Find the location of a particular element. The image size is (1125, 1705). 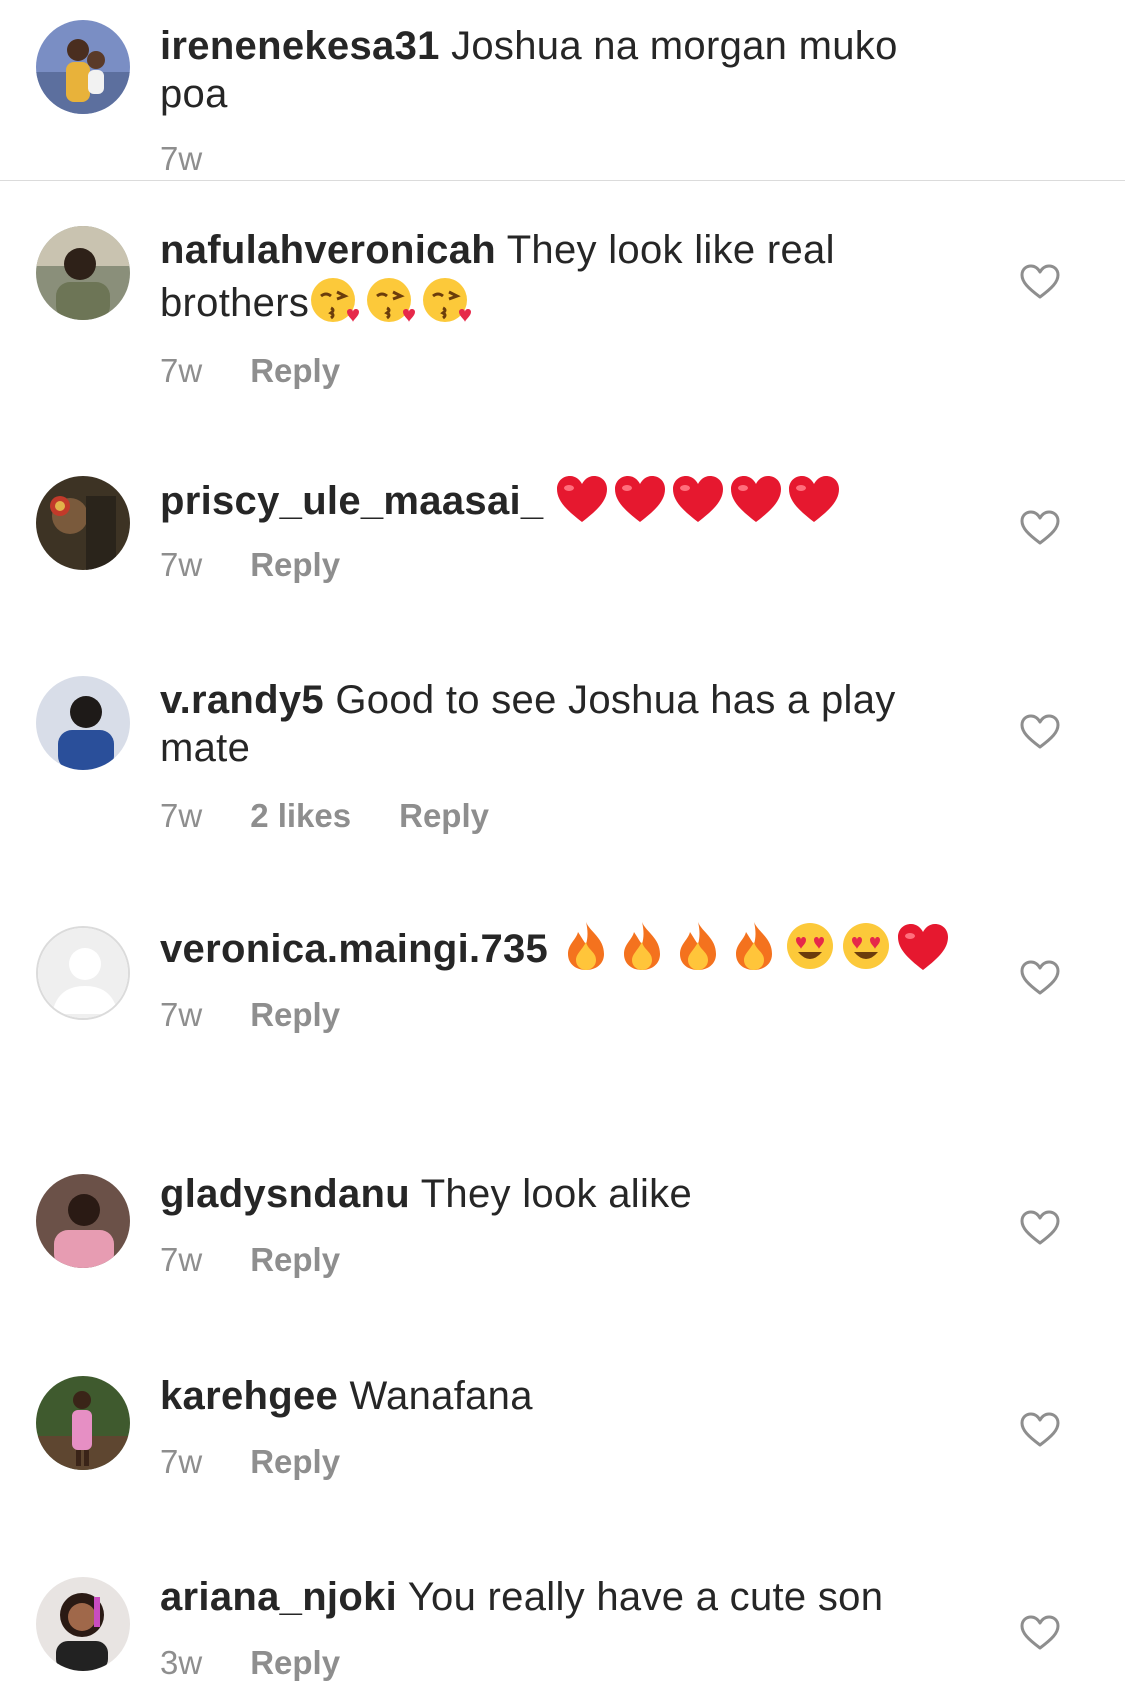

timestamp: 3w is located at coordinates (181, 1662).